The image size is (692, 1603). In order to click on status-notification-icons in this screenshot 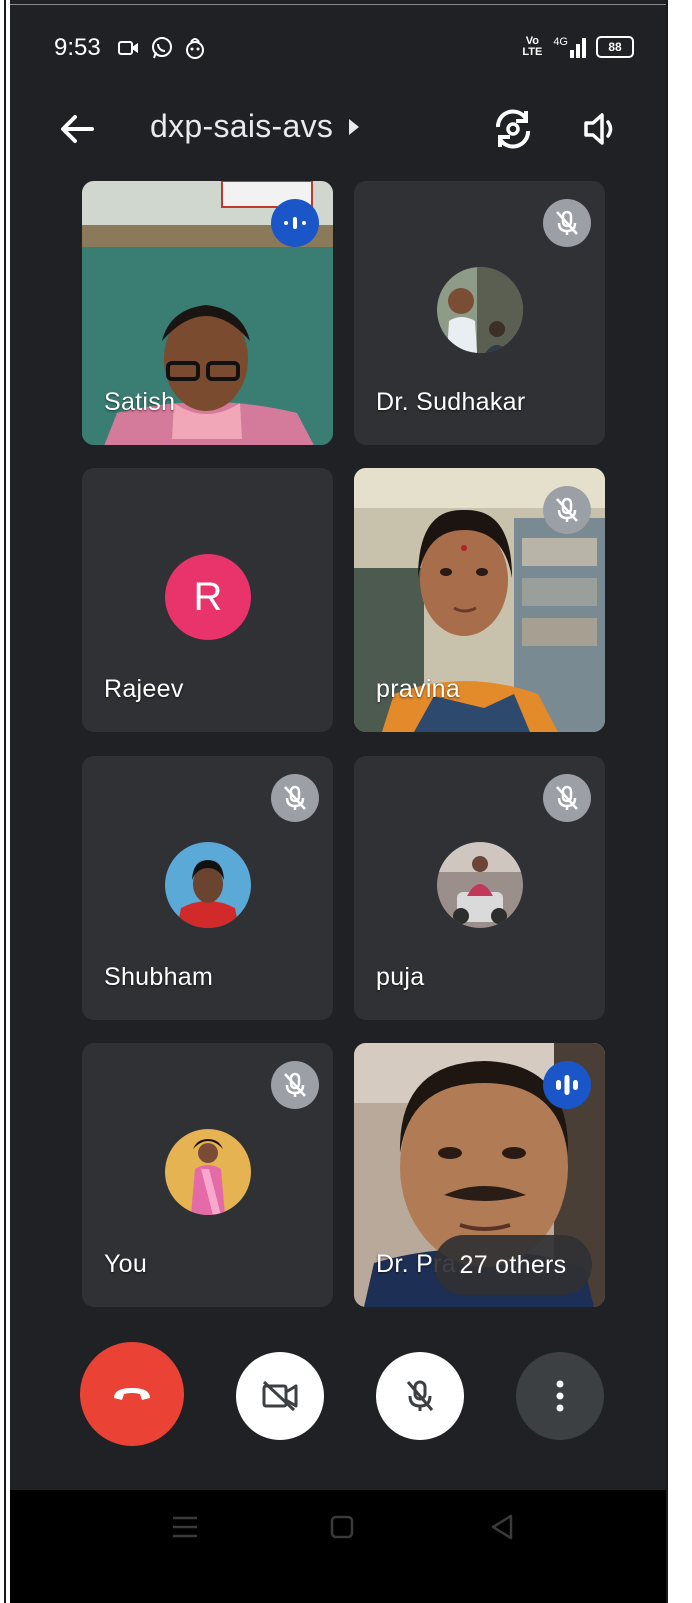, I will do `click(162, 48)`.